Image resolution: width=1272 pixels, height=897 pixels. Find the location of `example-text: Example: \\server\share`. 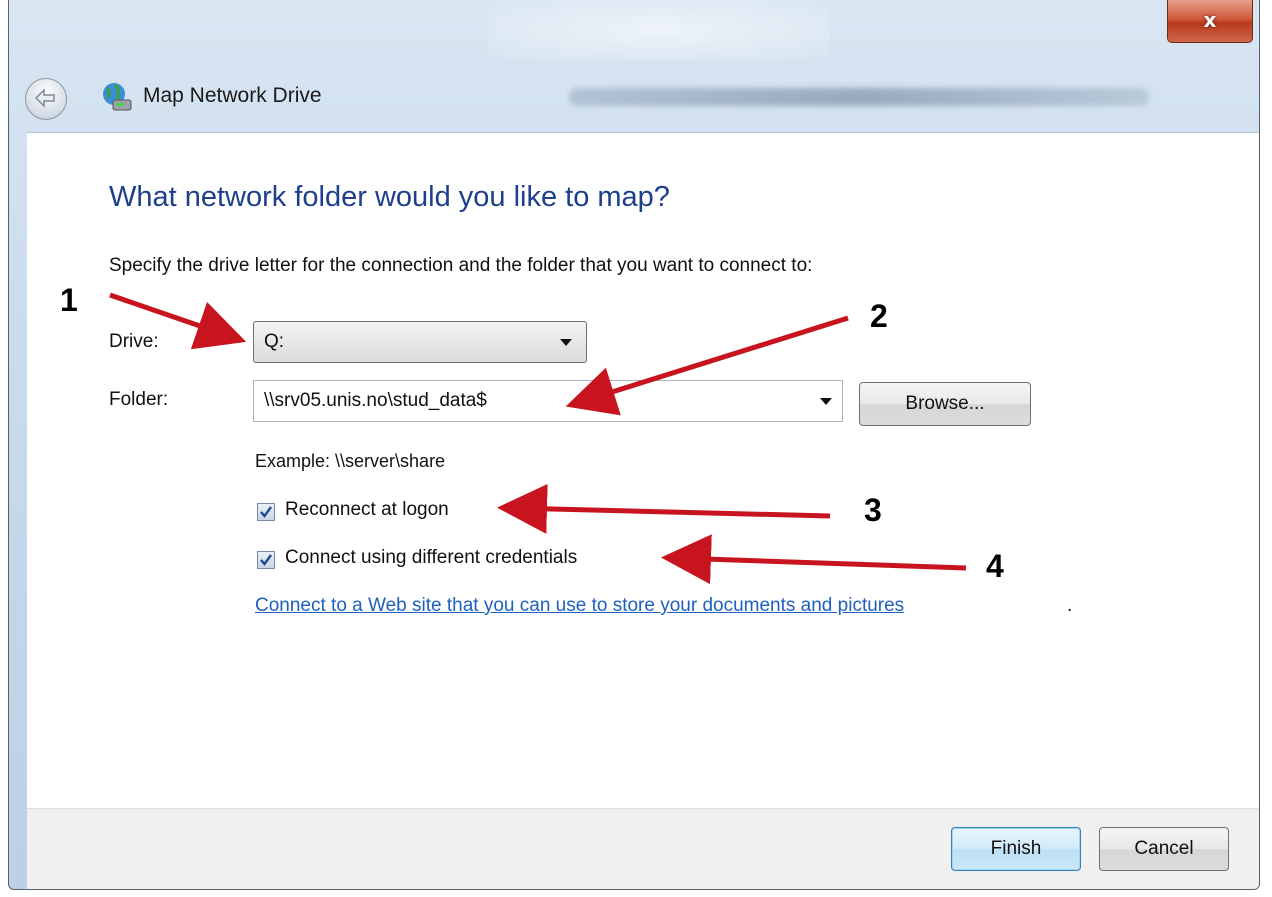

example-text: Example: \\server\share is located at coordinates (350, 461).